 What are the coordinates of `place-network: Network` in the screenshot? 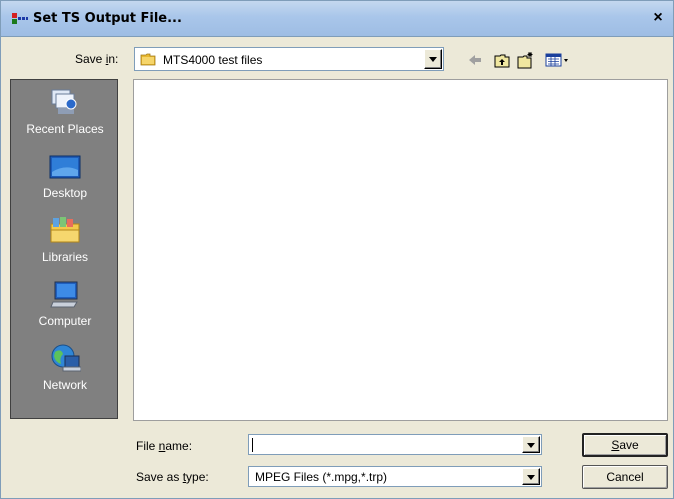 It's located at (65, 367).